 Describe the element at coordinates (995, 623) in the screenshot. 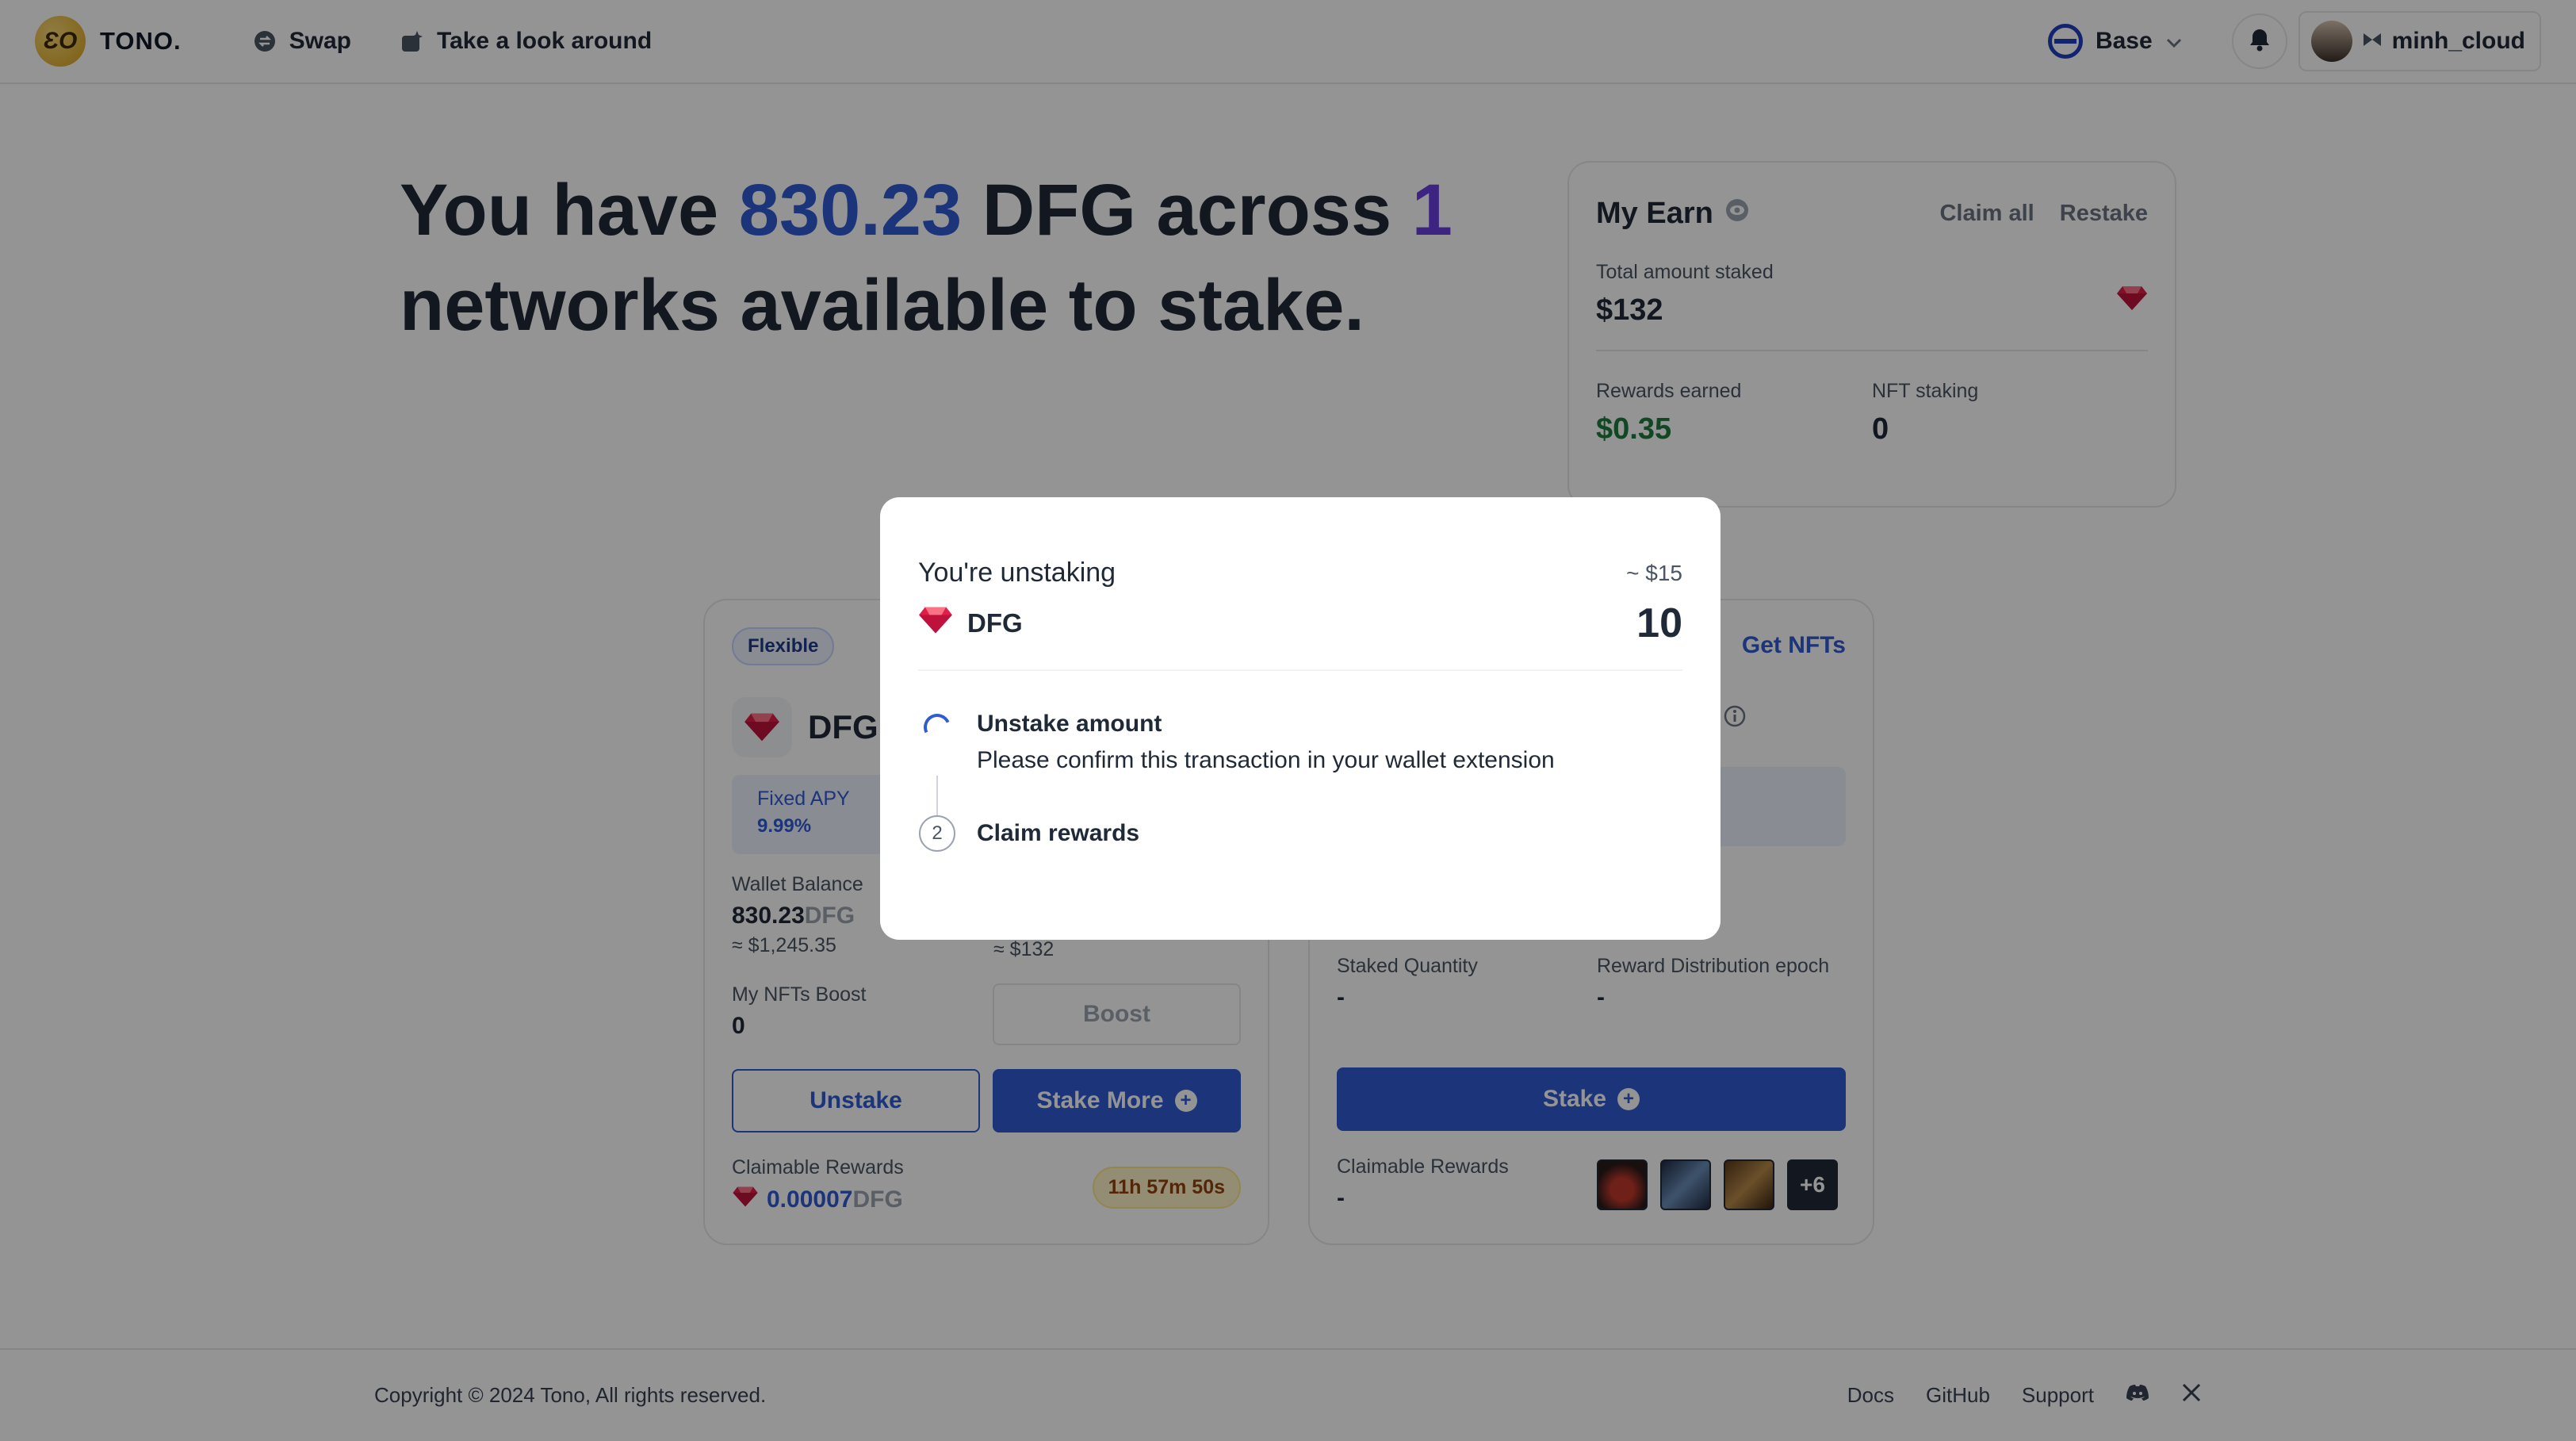

I see `modal-token-name: DFG` at that location.